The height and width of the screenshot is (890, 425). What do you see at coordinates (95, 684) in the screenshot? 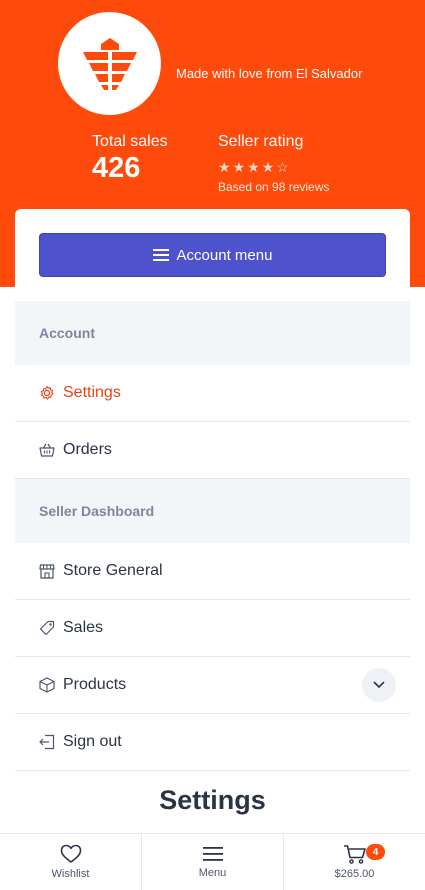
I see `menu-item-label: Products` at bounding box center [95, 684].